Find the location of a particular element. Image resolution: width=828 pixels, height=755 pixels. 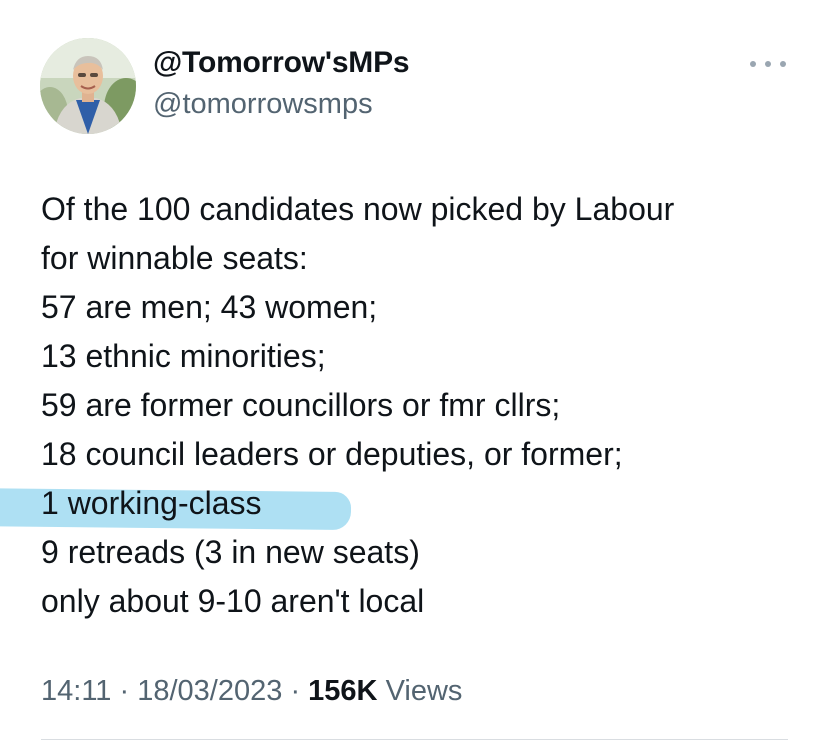

tweet-meta: 14:11 · 18/03/2023 · 156K Views is located at coordinates (251, 691).